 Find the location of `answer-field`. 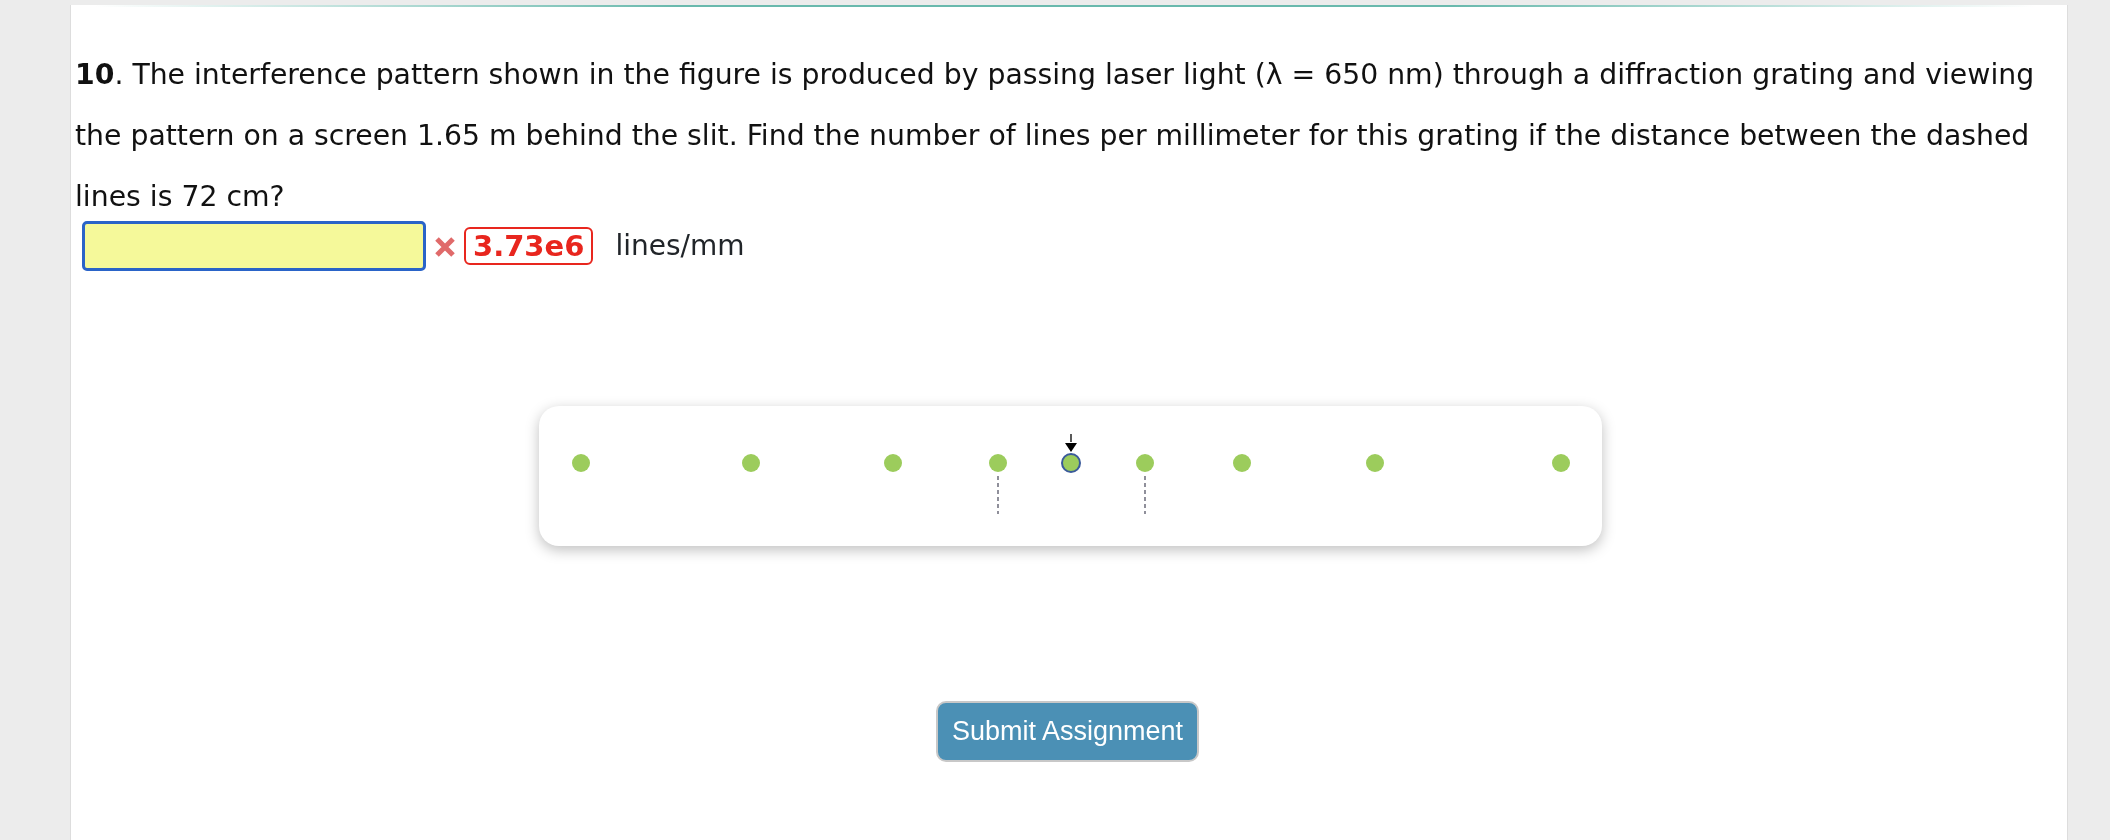

answer-field is located at coordinates (254, 246).